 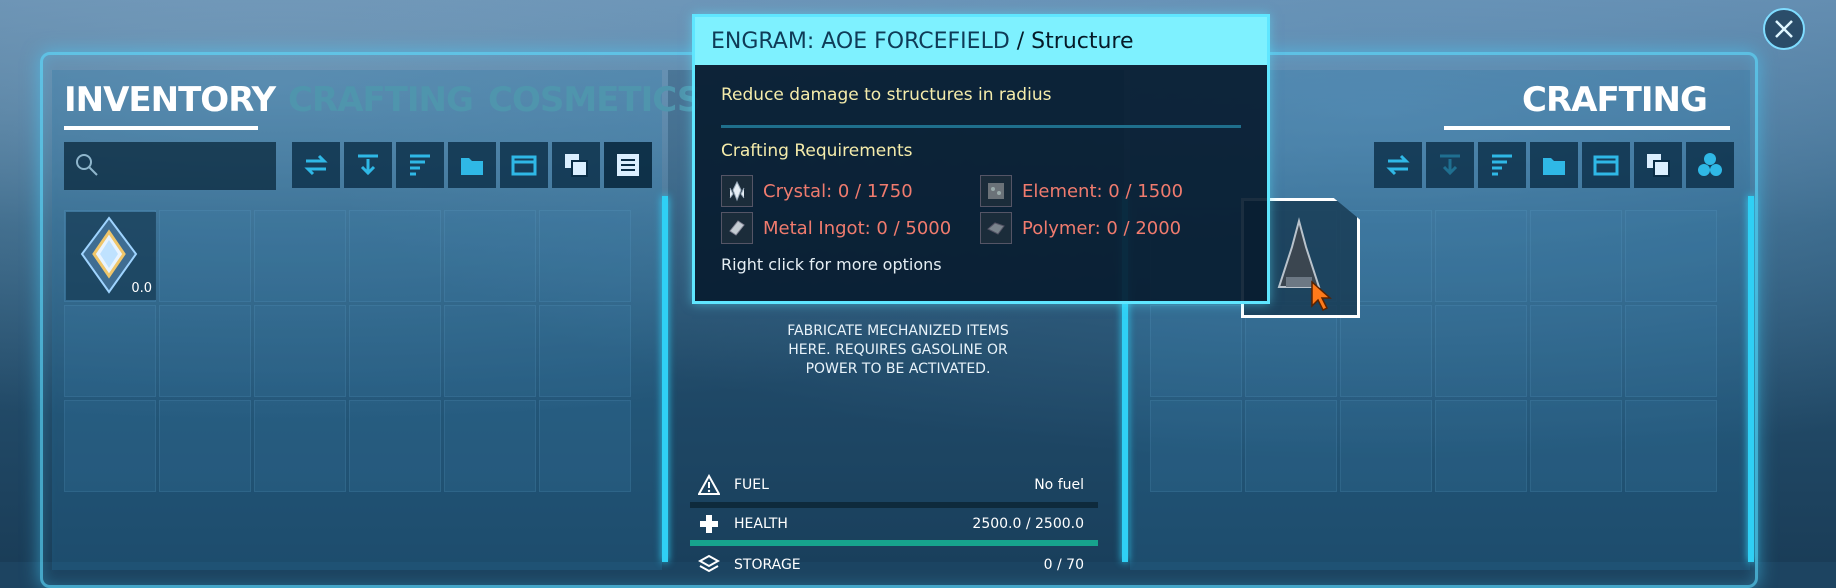 What do you see at coordinates (709, 524) in the screenshot?
I see `plus-icon` at bounding box center [709, 524].